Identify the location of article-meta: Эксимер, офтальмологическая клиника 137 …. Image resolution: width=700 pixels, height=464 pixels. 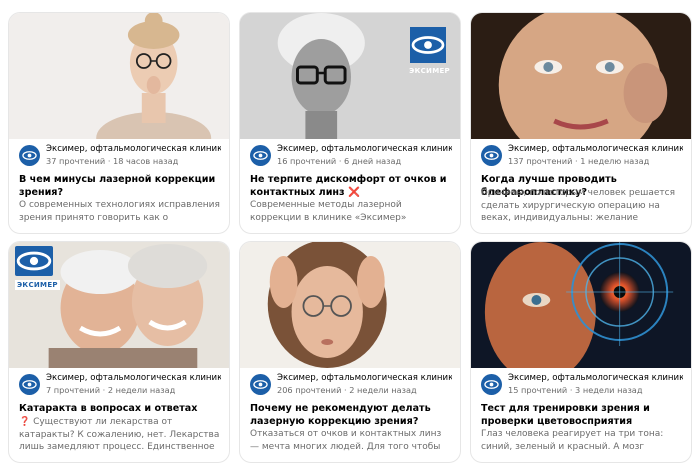
(582, 157).